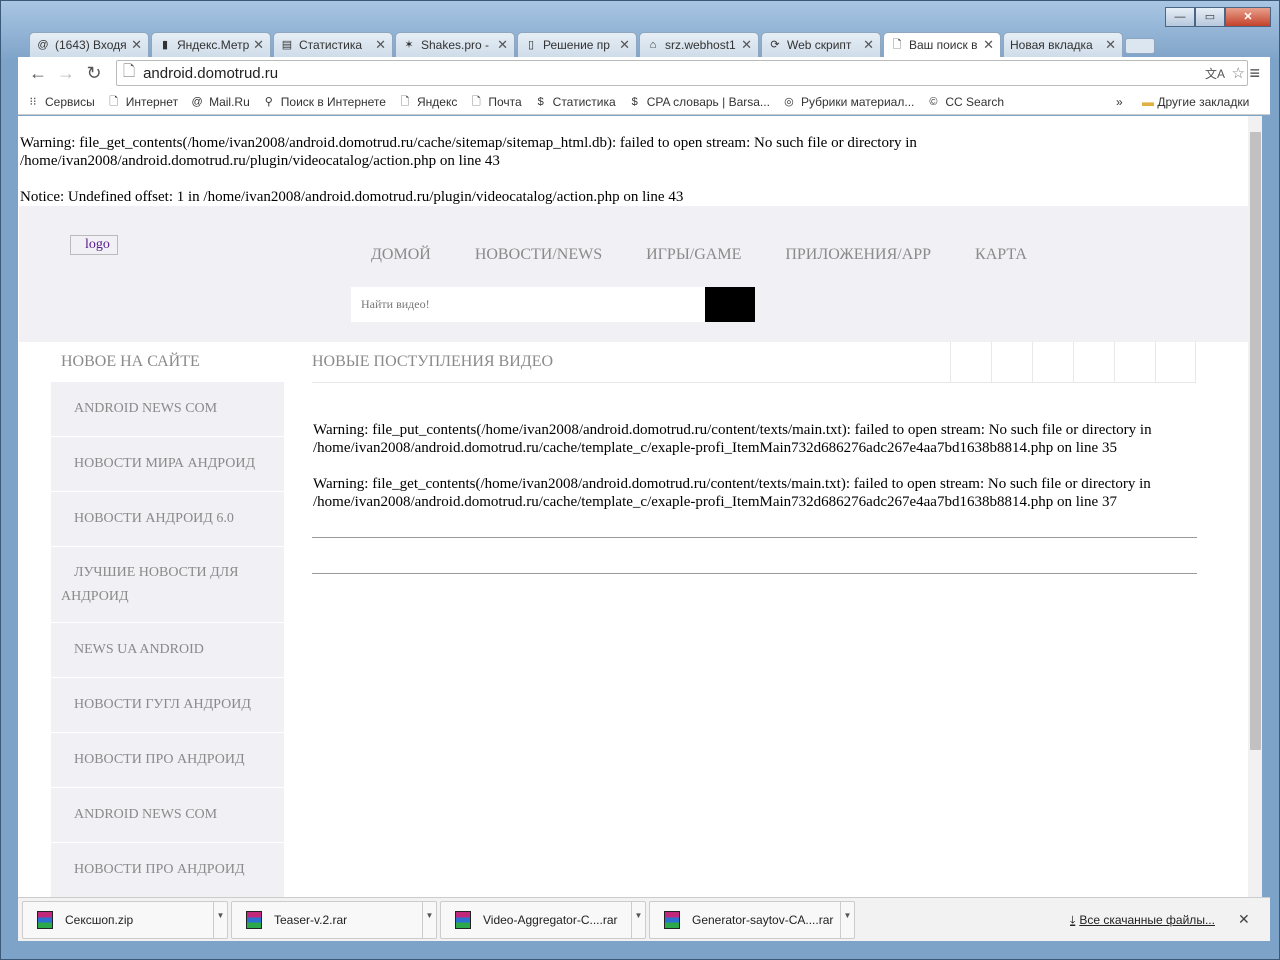  Describe the element at coordinates (66, 73) in the screenshot. I see `forward-icon: →` at that location.